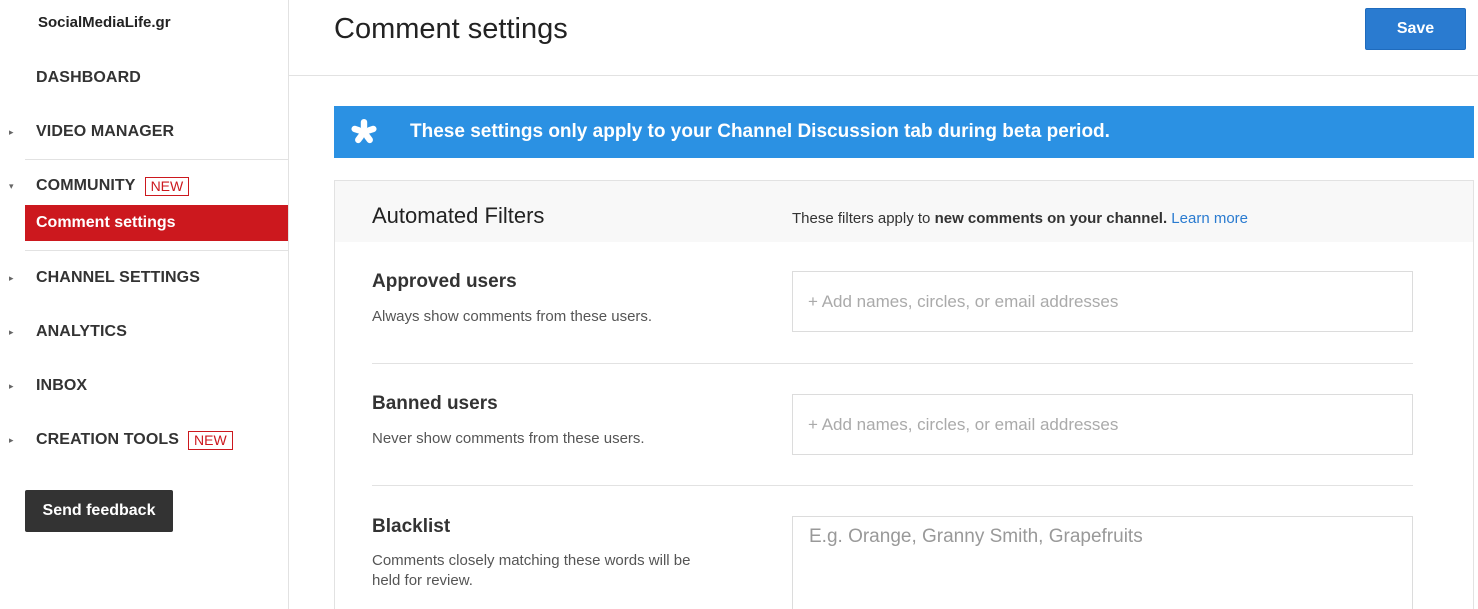 Image resolution: width=1478 pixels, height=609 pixels. I want to click on send-feedback-button: Send feedback, so click(99, 511).